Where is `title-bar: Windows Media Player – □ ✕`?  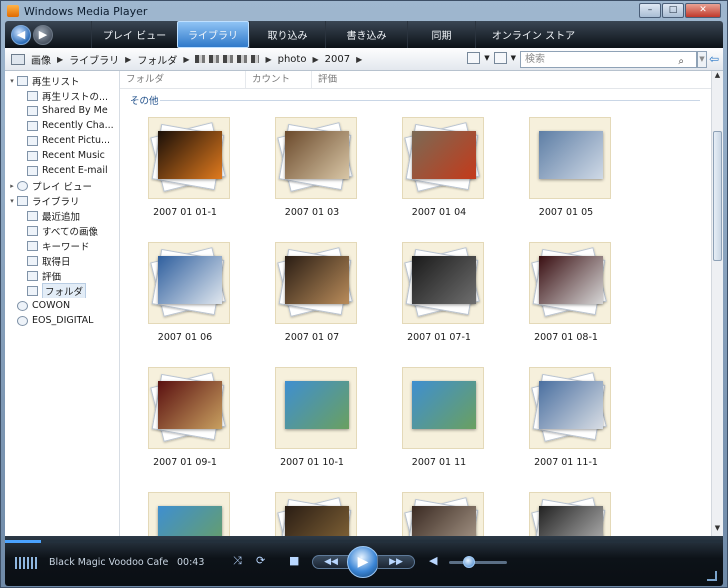
title-bar: Windows Media Player – □ ✕ is located at coordinates (364, 11).